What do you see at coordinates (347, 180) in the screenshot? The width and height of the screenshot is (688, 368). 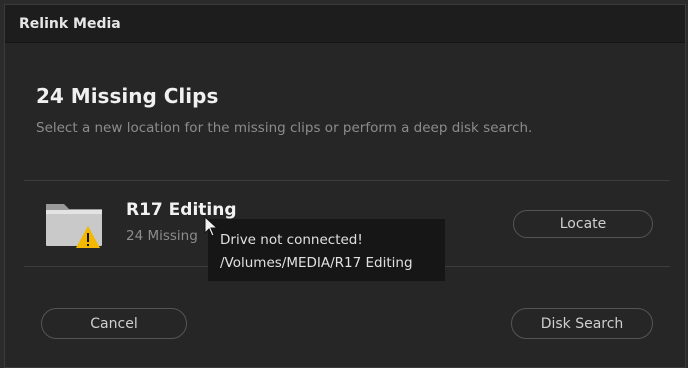 I see `divider-top` at bounding box center [347, 180].